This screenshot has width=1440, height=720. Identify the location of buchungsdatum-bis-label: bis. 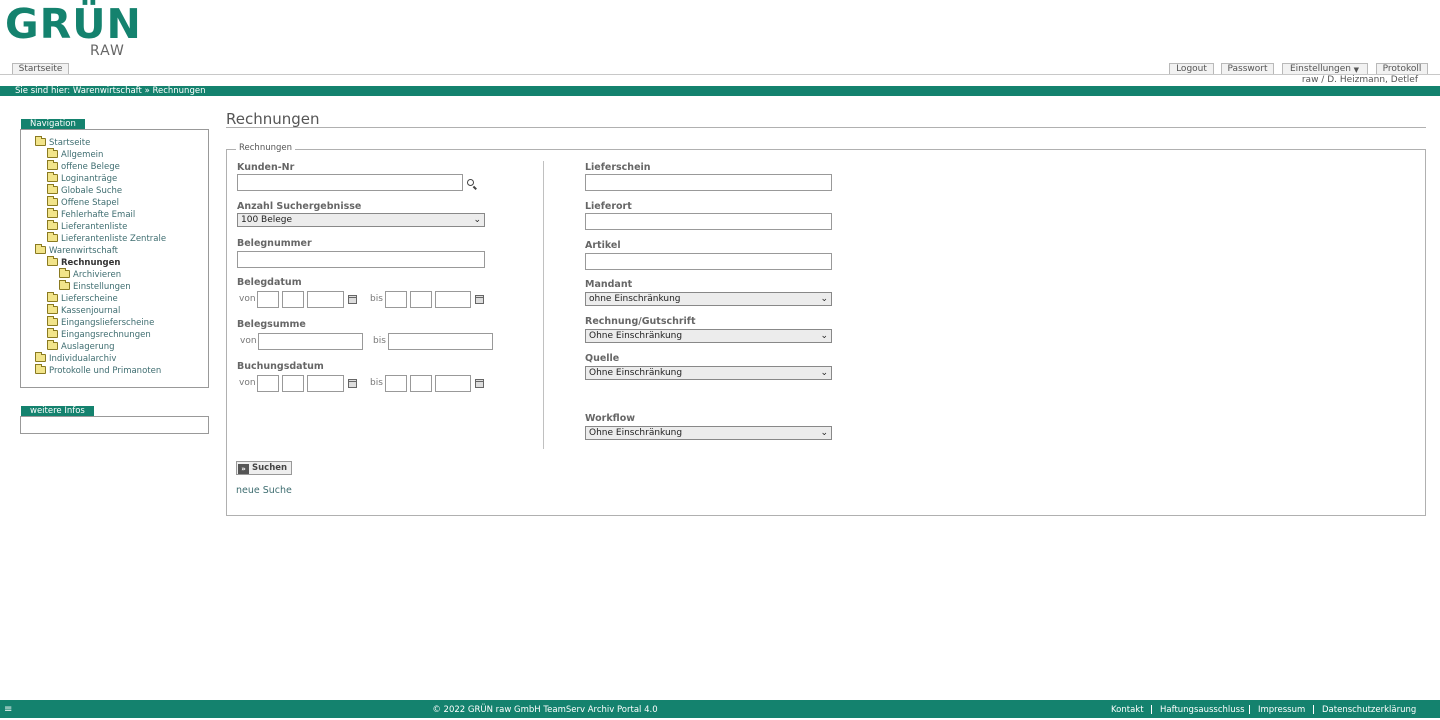
(376, 383).